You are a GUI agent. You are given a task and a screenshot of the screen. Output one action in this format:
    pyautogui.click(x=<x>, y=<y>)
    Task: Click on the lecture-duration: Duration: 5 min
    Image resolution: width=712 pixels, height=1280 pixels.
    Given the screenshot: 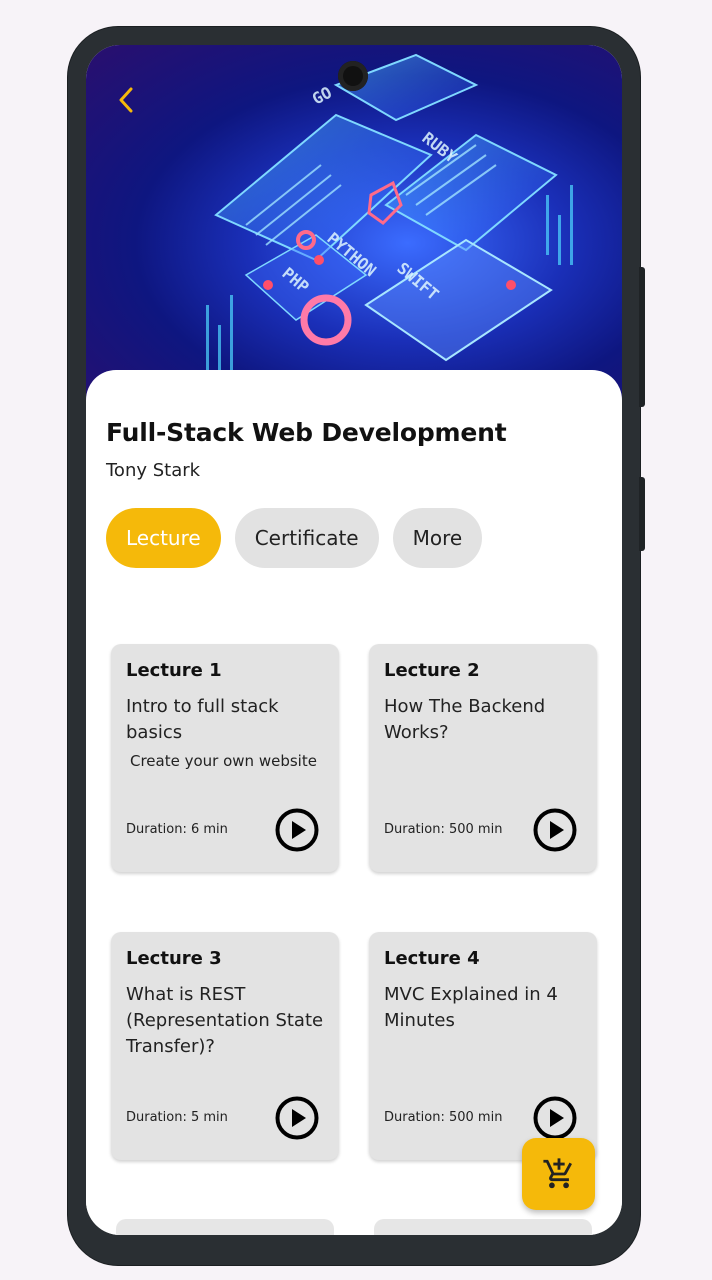 What is the action you would take?
    pyautogui.click(x=177, y=1117)
    